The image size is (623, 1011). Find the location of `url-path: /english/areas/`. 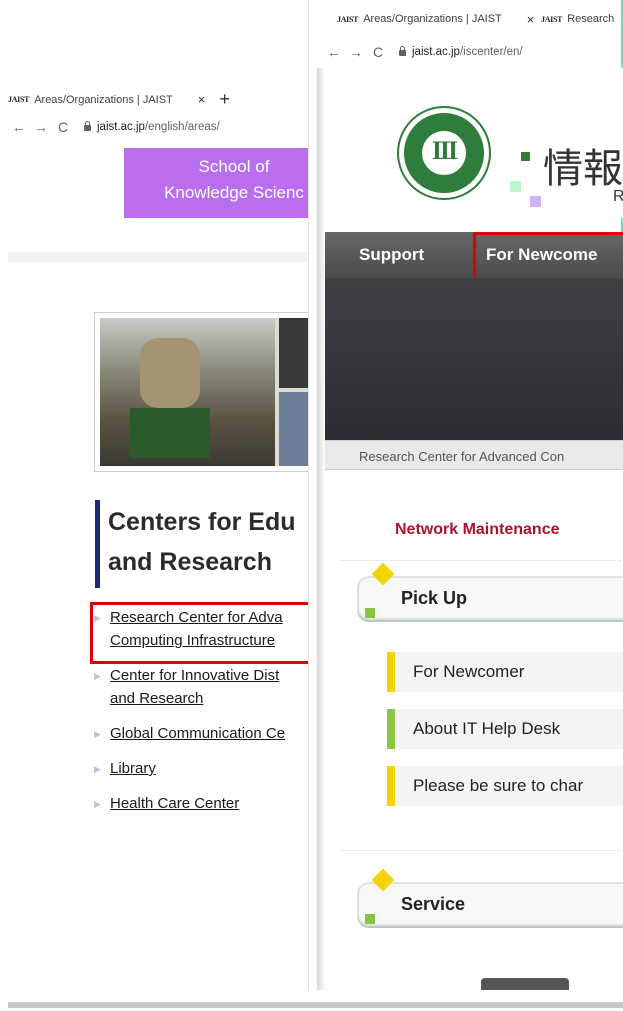

url-path: /english/areas/ is located at coordinates (182, 127).